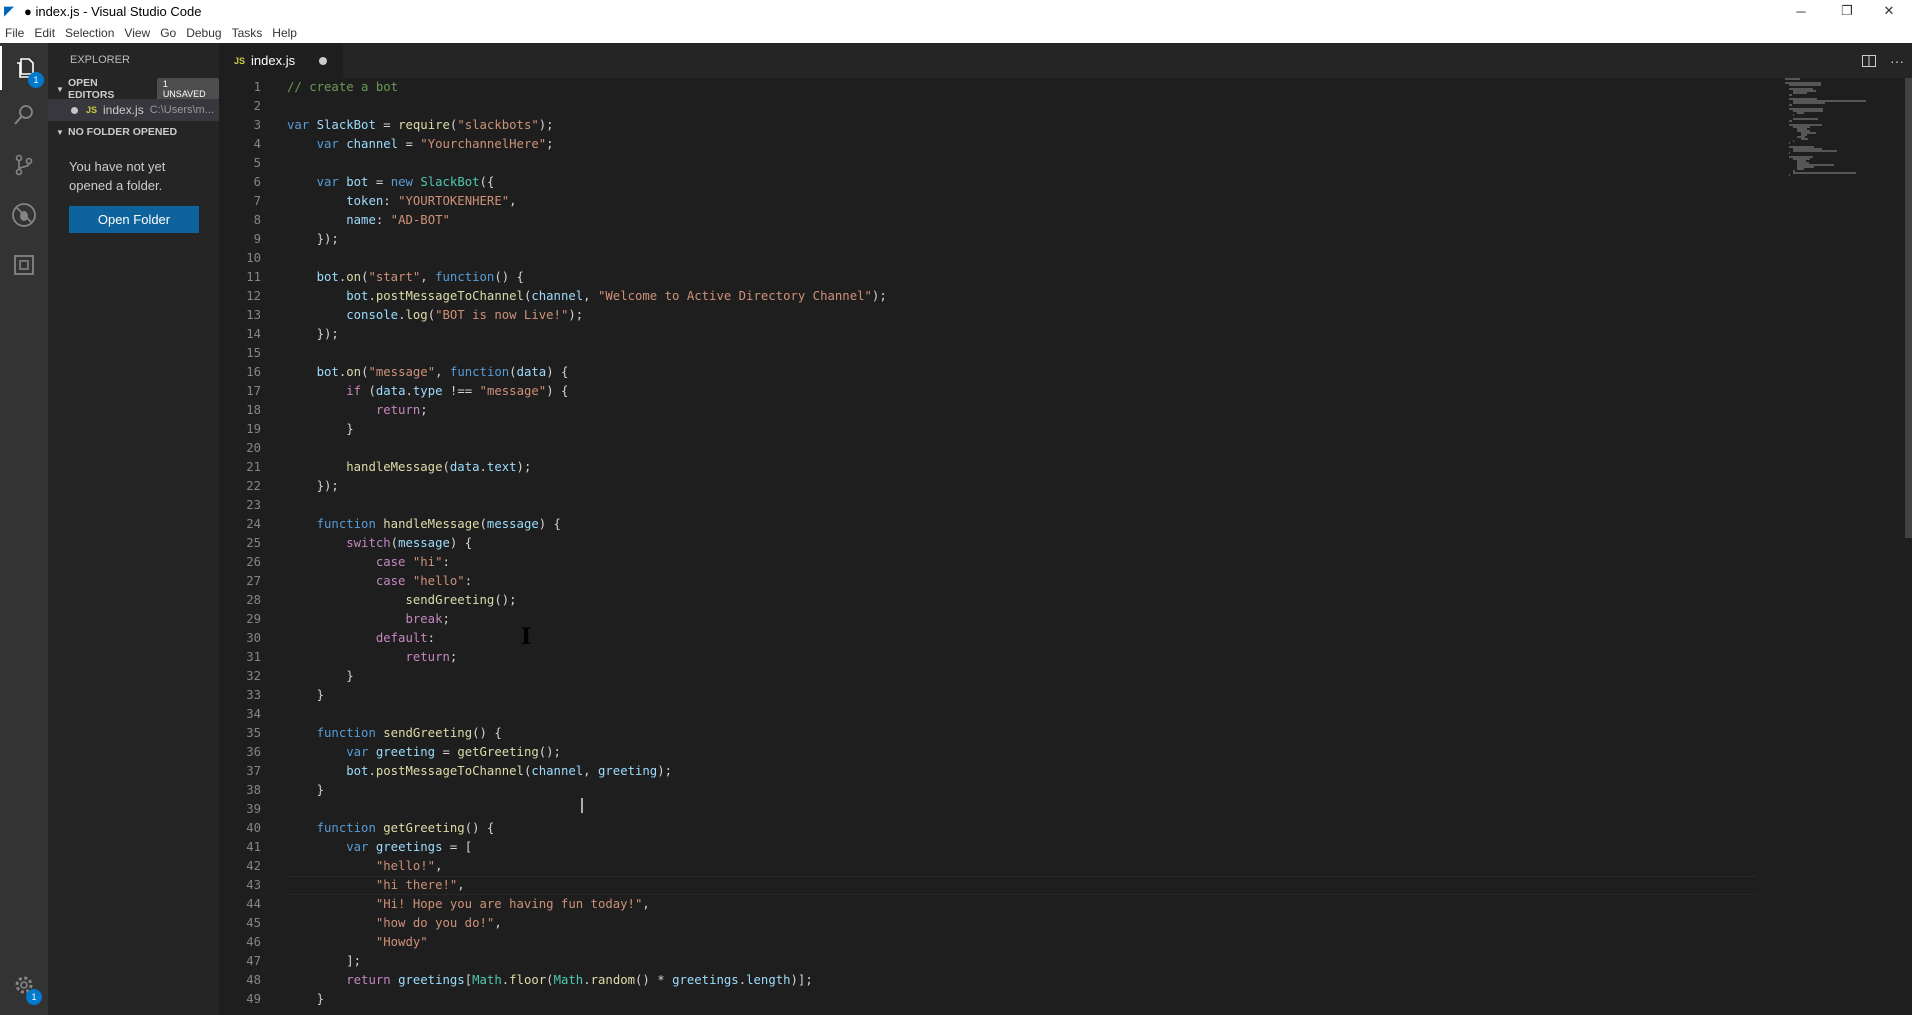 The image size is (1912, 1015). Describe the element at coordinates (24, 115) in the screenshot. I see `search-icon` at that location.